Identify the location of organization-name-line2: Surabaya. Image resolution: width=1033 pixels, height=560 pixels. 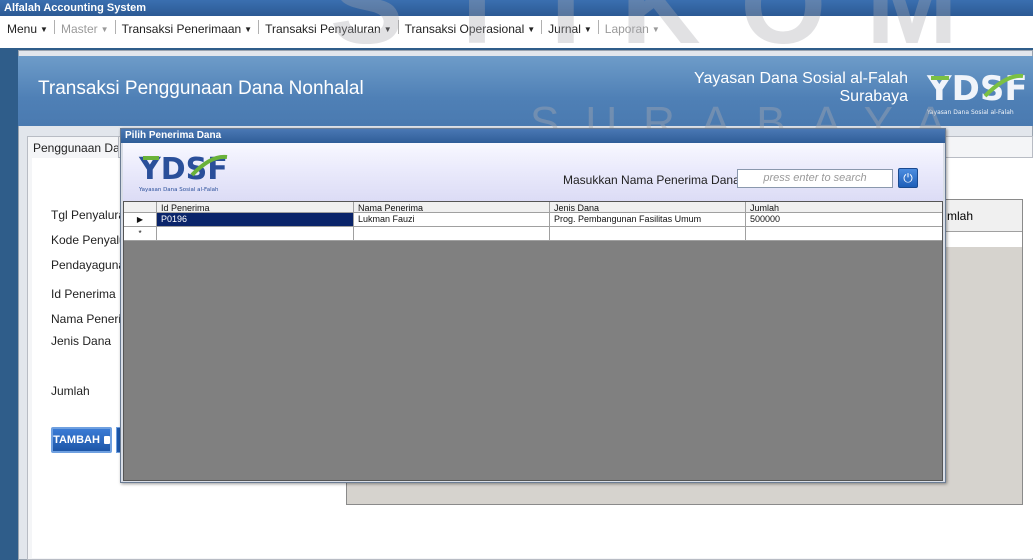
(874, 96).